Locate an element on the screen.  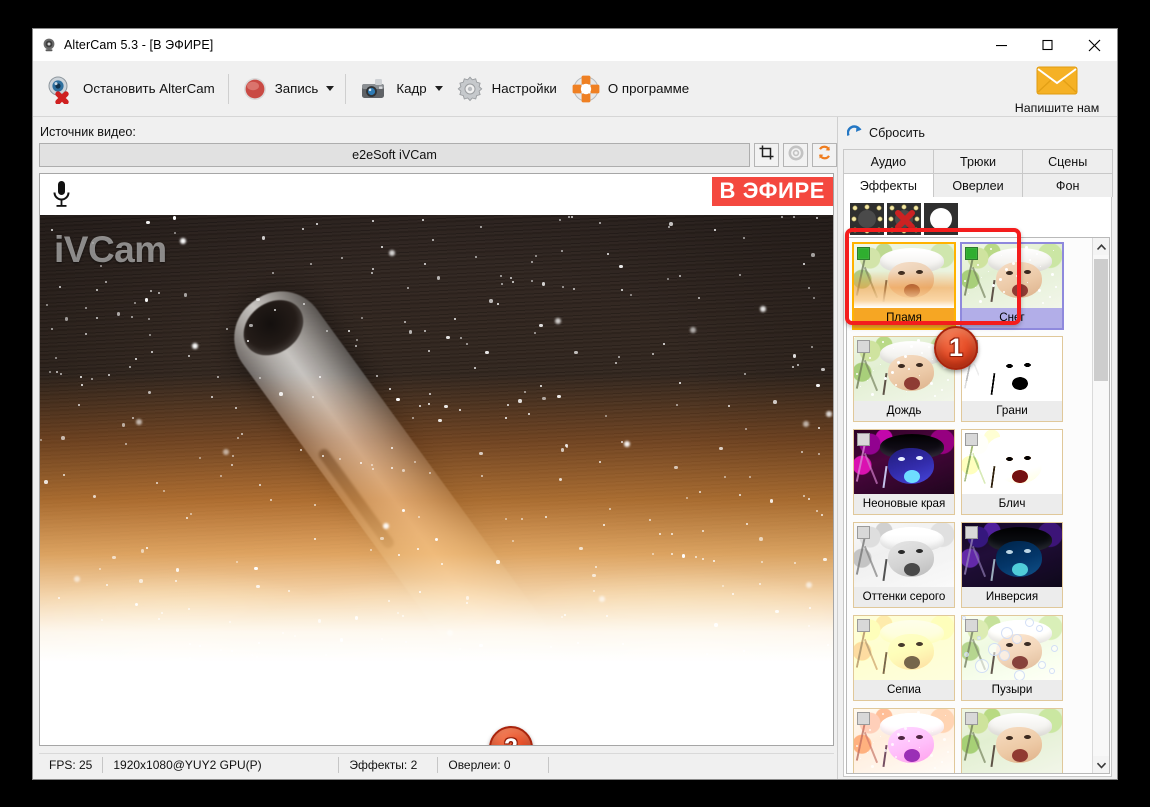
effect-label: Пламя is located at coordinates (904, 318).